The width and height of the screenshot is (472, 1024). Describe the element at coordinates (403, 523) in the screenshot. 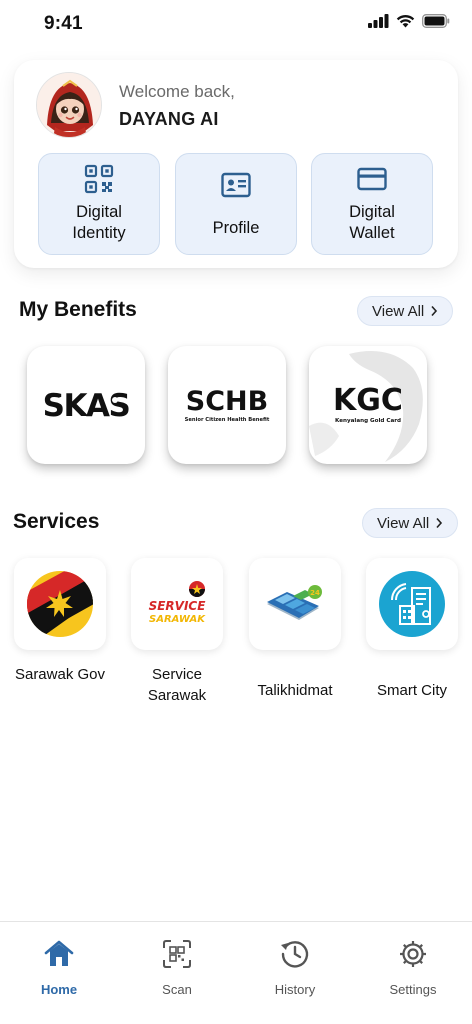

I see `services-view-all-label: View All` at that location.